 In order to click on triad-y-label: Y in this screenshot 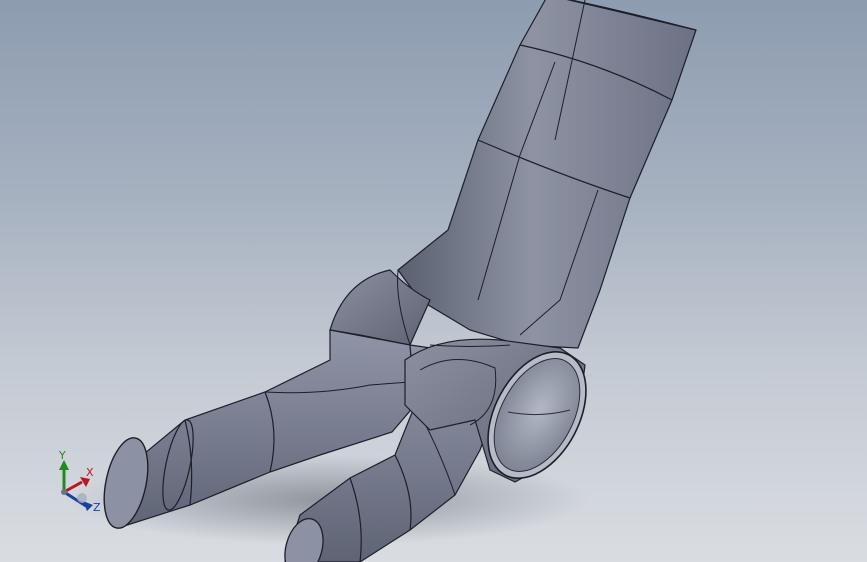, I will do `click(62, 455)`.